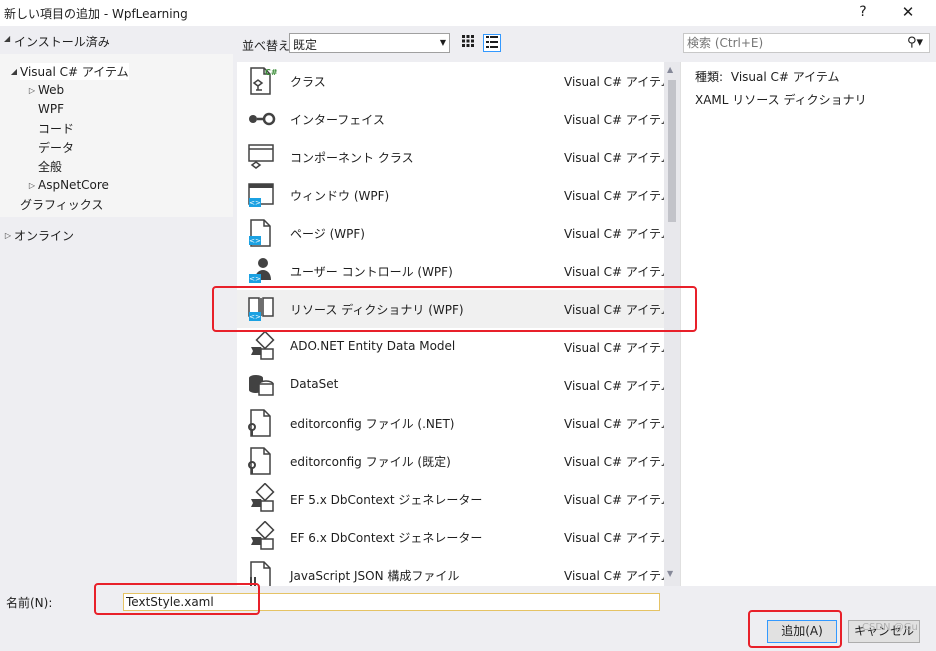  I want to click on template-list-item: ADO.NET Entity Data Model Visual C# アイテム, so click(455, 347).